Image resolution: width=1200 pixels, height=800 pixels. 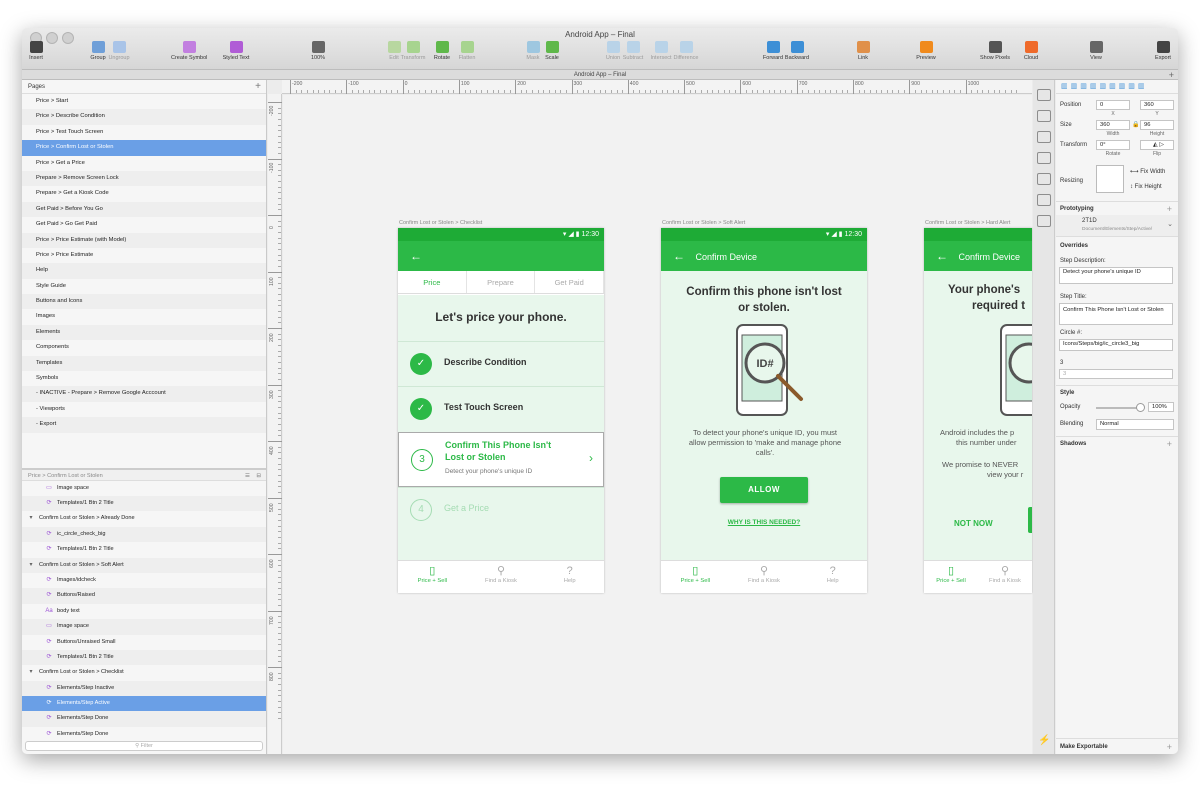 What do you see at coordinates (1117, 443) in the screenshot?
I see `shadows-section: Shadows +` at bounding box center [1117, 443].